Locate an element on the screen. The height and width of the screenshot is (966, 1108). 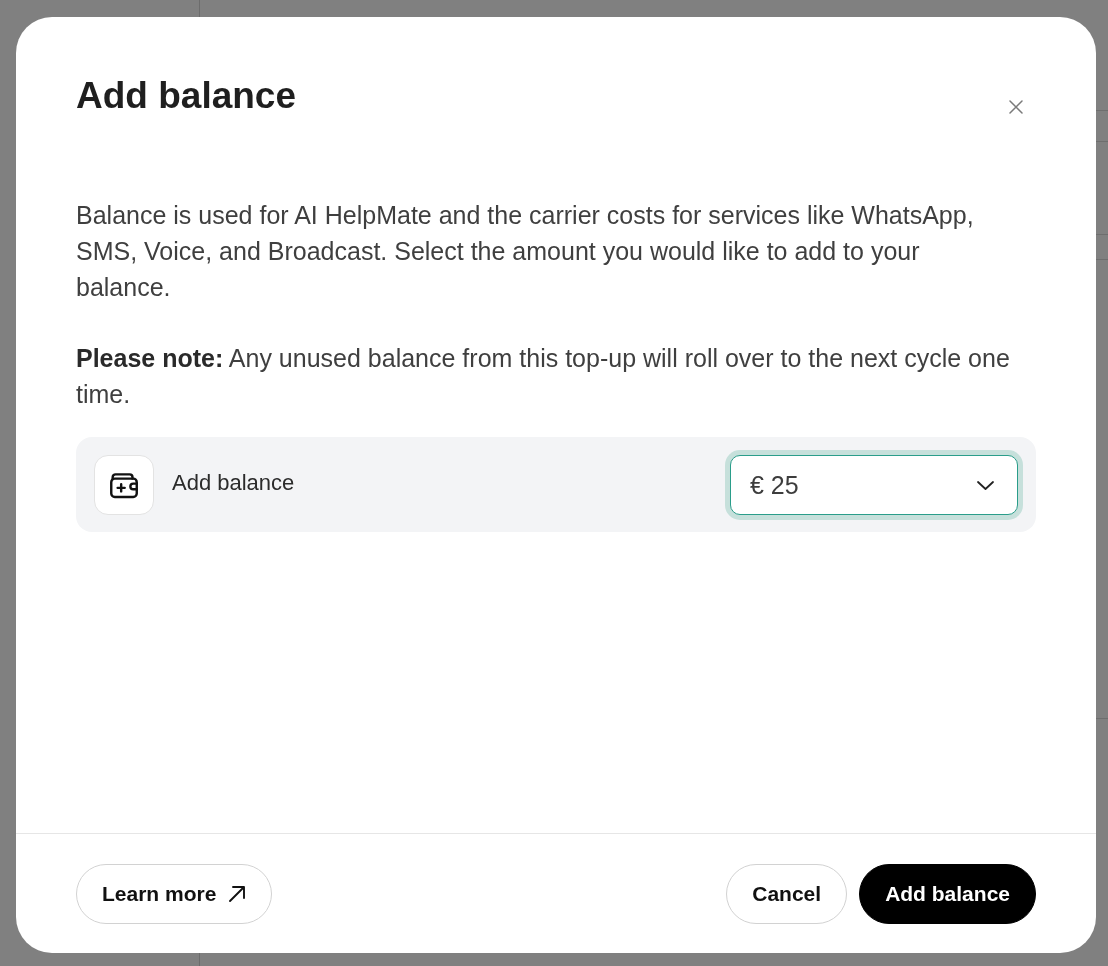
arrow-up-right-icon is located at coordinates (237, 894).